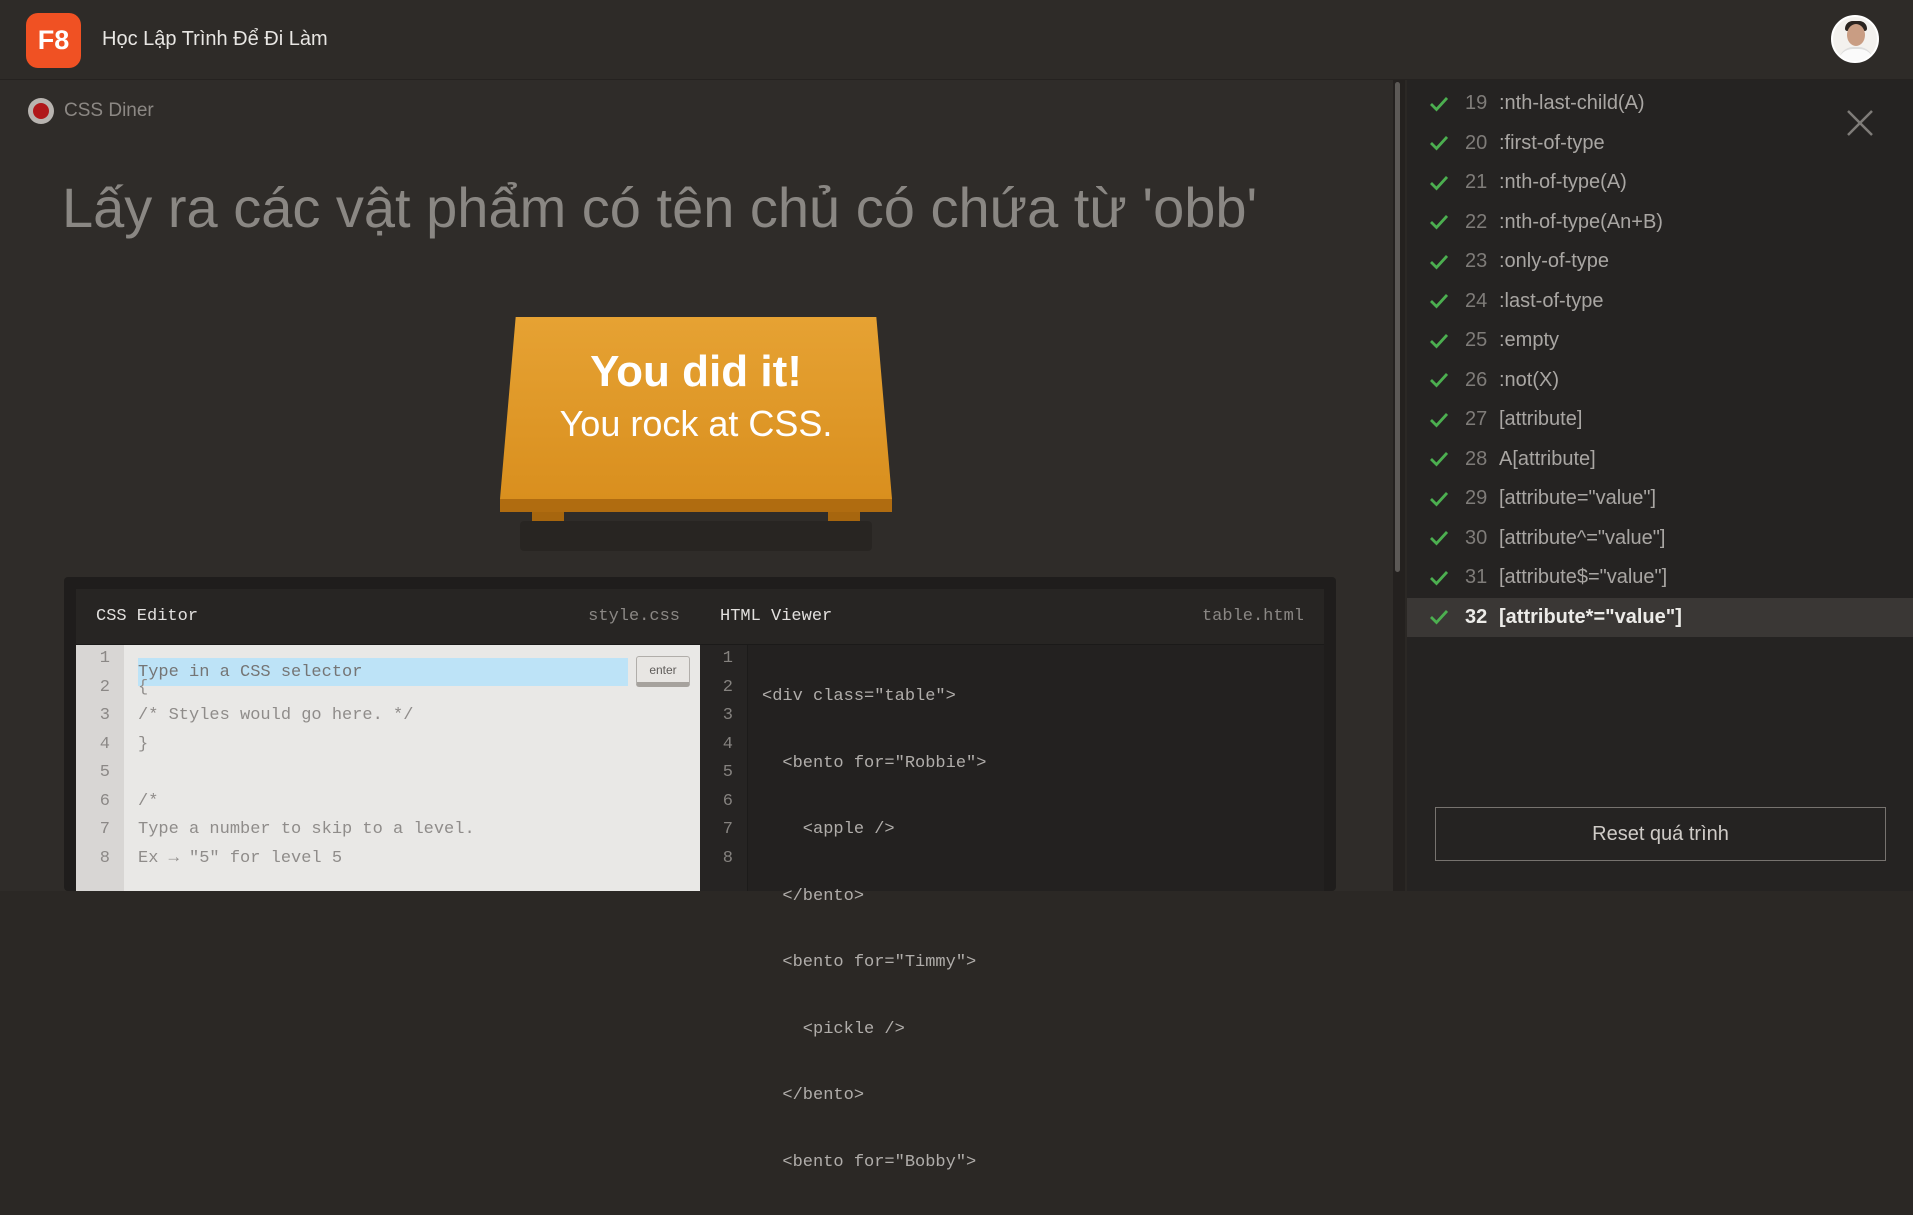  I want to click on code-line: Ex → "5" for level 5, so click(240, 858).